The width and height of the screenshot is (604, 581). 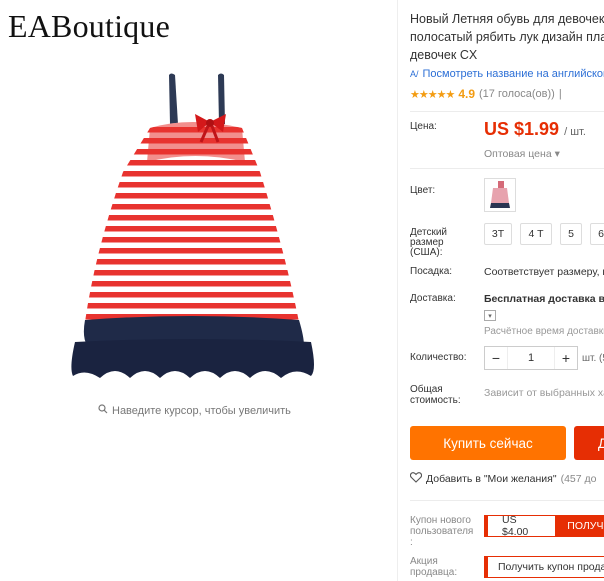 What do you see at coordinates (575, 132) in the screenshot?
I see `price-unit: / шт.` at bounding box center [575, 132].